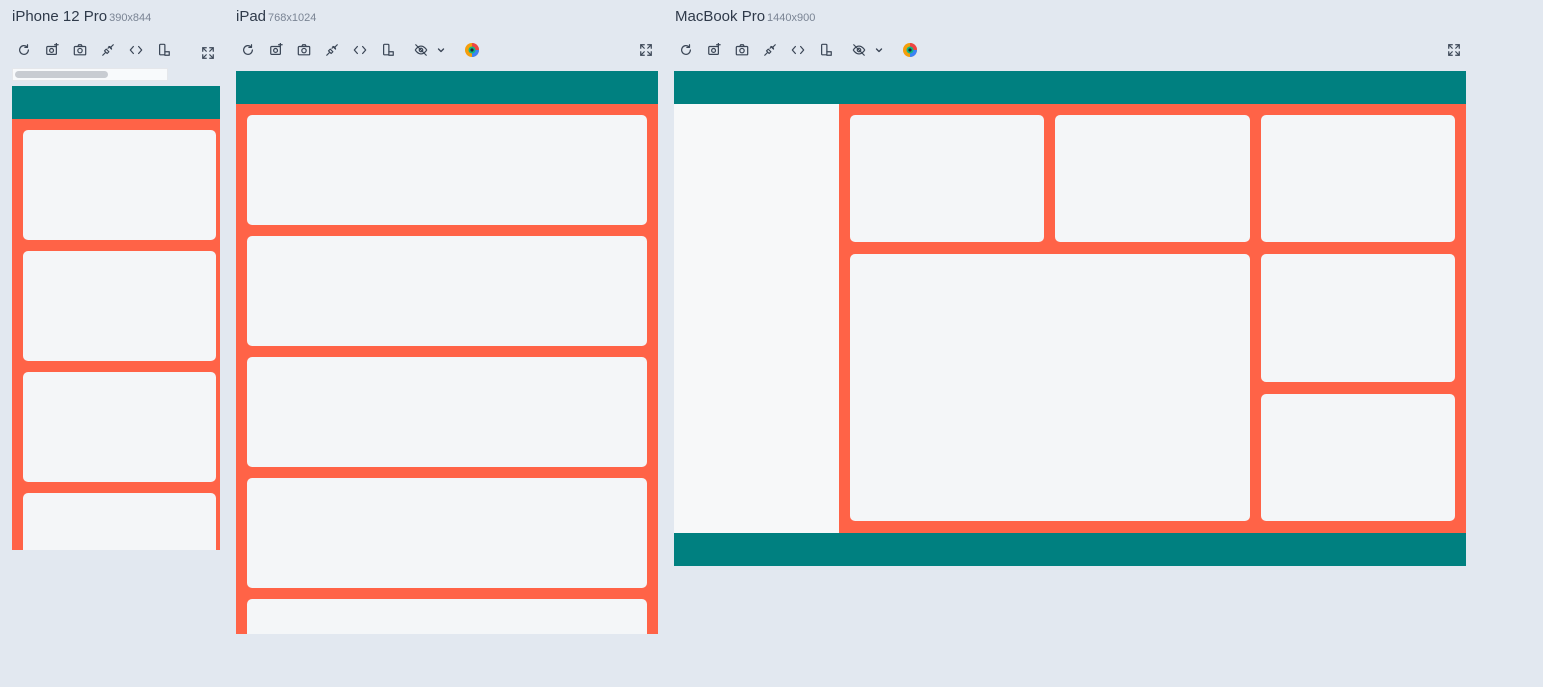 The height and width of the screenshot is (687, 1543). I want to click on device-viewport, so click(116, 318).